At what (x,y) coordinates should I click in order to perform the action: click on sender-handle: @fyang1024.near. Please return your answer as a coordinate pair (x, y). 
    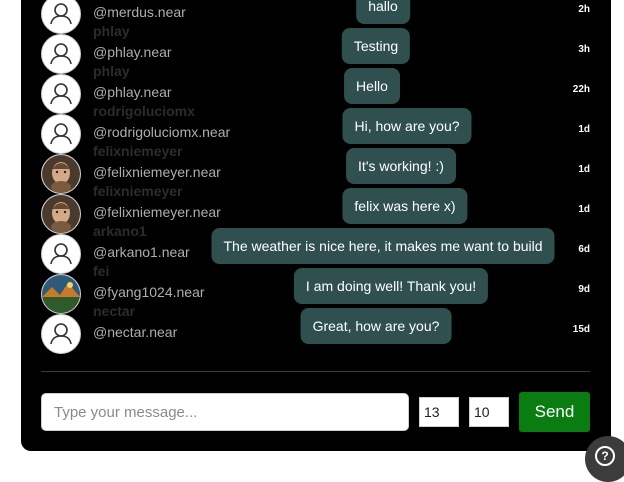
    Looking at the image, I should click on (149, 292).